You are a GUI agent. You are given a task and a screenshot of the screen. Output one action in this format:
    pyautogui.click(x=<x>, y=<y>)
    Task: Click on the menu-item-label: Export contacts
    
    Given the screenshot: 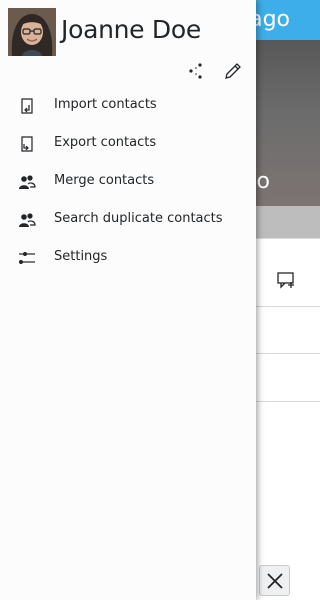 What is the action you would take?
    pyautogui.click(x=105, y=142)
    